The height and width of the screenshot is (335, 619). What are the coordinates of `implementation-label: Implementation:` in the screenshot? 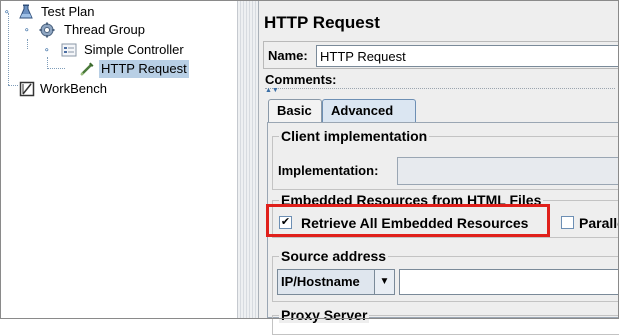 It's located at (328, 170).